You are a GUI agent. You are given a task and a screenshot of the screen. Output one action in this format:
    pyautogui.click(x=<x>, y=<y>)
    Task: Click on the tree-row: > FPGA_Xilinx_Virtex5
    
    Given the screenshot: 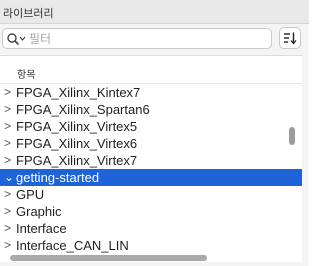 What is the action you would take?
    pyautogui.click(x=151, y=126)
    